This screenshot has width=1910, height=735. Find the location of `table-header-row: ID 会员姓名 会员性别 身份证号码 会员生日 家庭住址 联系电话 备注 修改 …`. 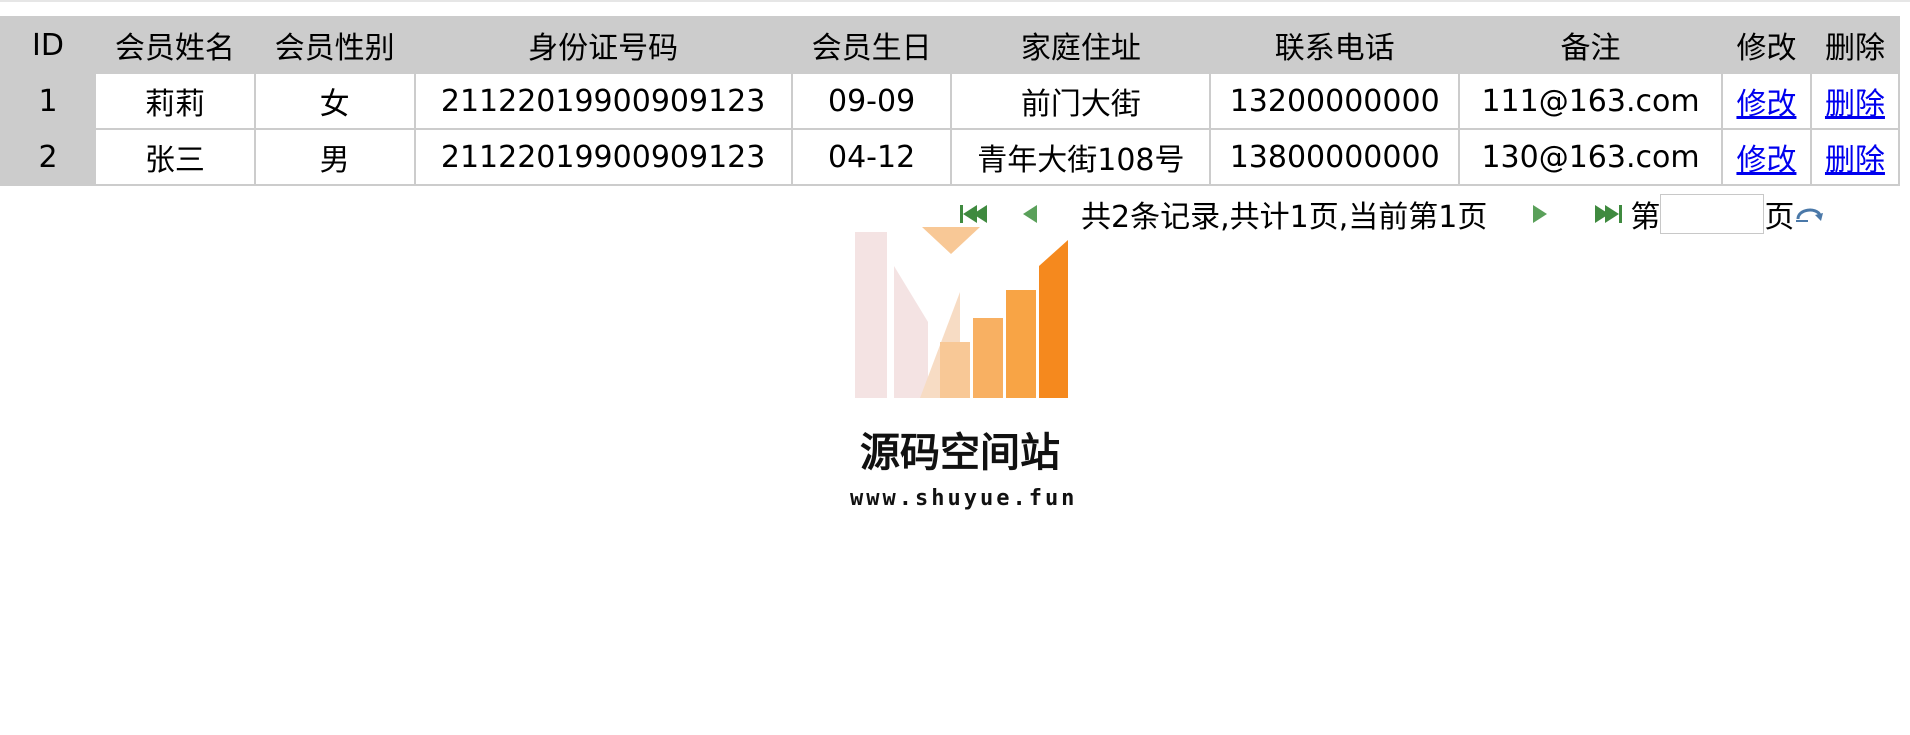

table-header-row: ID 会员姓名 会员性别 身份证号码 会员生日 家庭住址 联系电话 备注 修改 … is located at coordinates (950, 45).